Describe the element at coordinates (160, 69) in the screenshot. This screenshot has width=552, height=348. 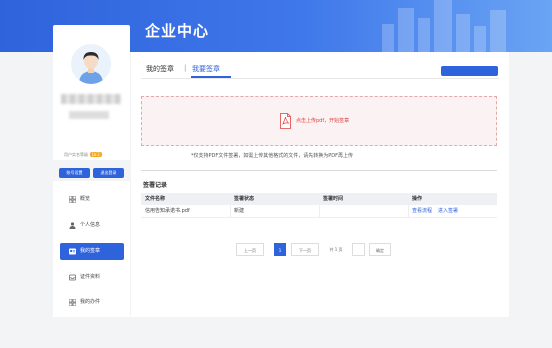
I see `tab-my-seals: 我的签章` at that location.